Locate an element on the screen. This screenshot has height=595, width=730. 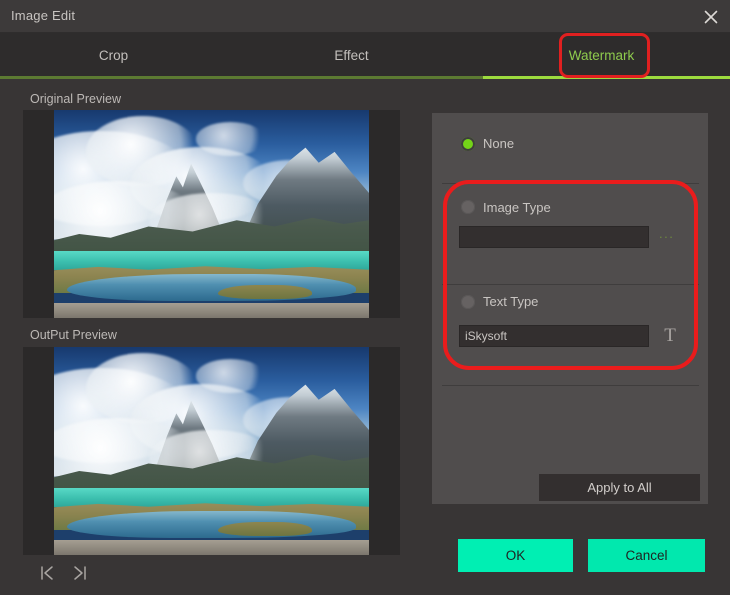
close-button is located at coordinates (711, 16).